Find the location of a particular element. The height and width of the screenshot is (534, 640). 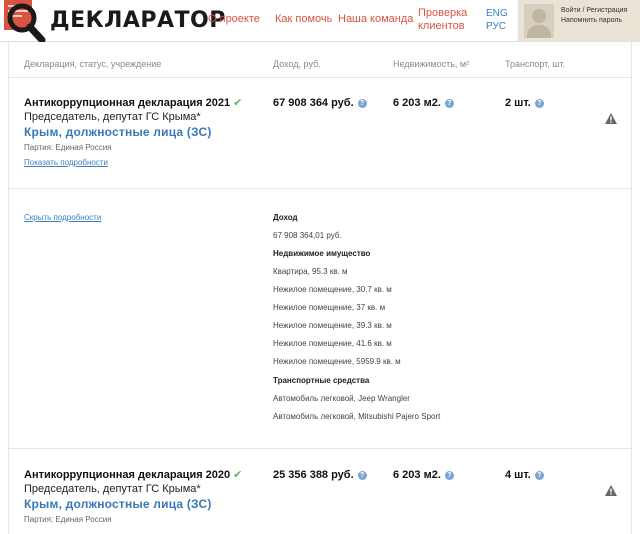

magnifier-document-icon is located at coordinates (25, 21).